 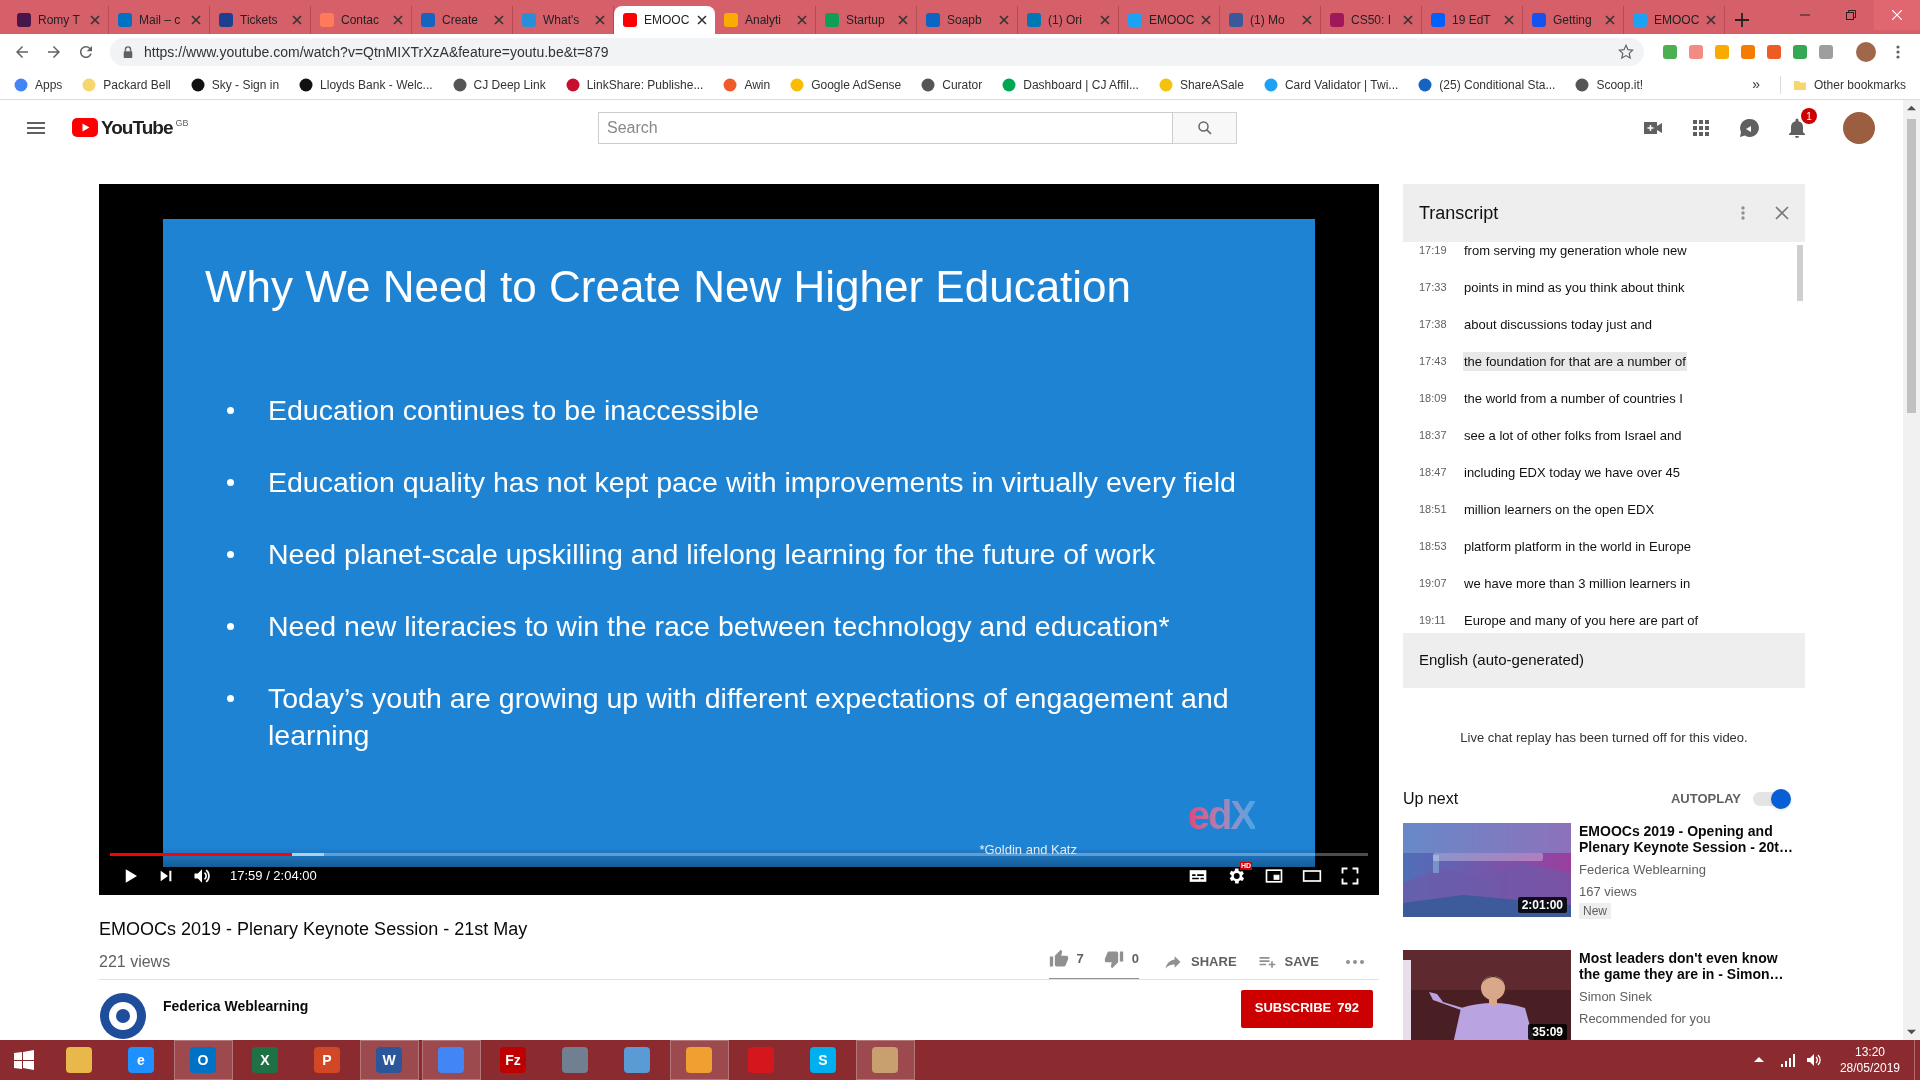 What do you see at coordinates (1758, 1060) in the screenshot?
I see `tray-expand-icon` at bounding box center [1758, 1060].